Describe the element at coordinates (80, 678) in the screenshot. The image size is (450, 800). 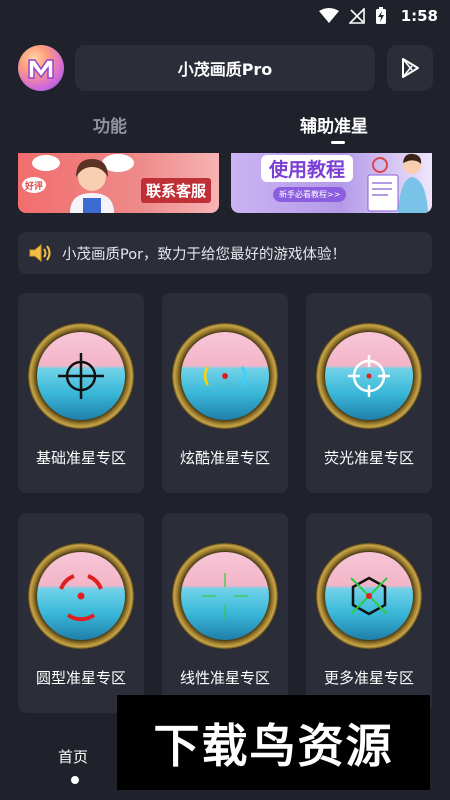
I see `card-label: 圆型准星专区` at that location.